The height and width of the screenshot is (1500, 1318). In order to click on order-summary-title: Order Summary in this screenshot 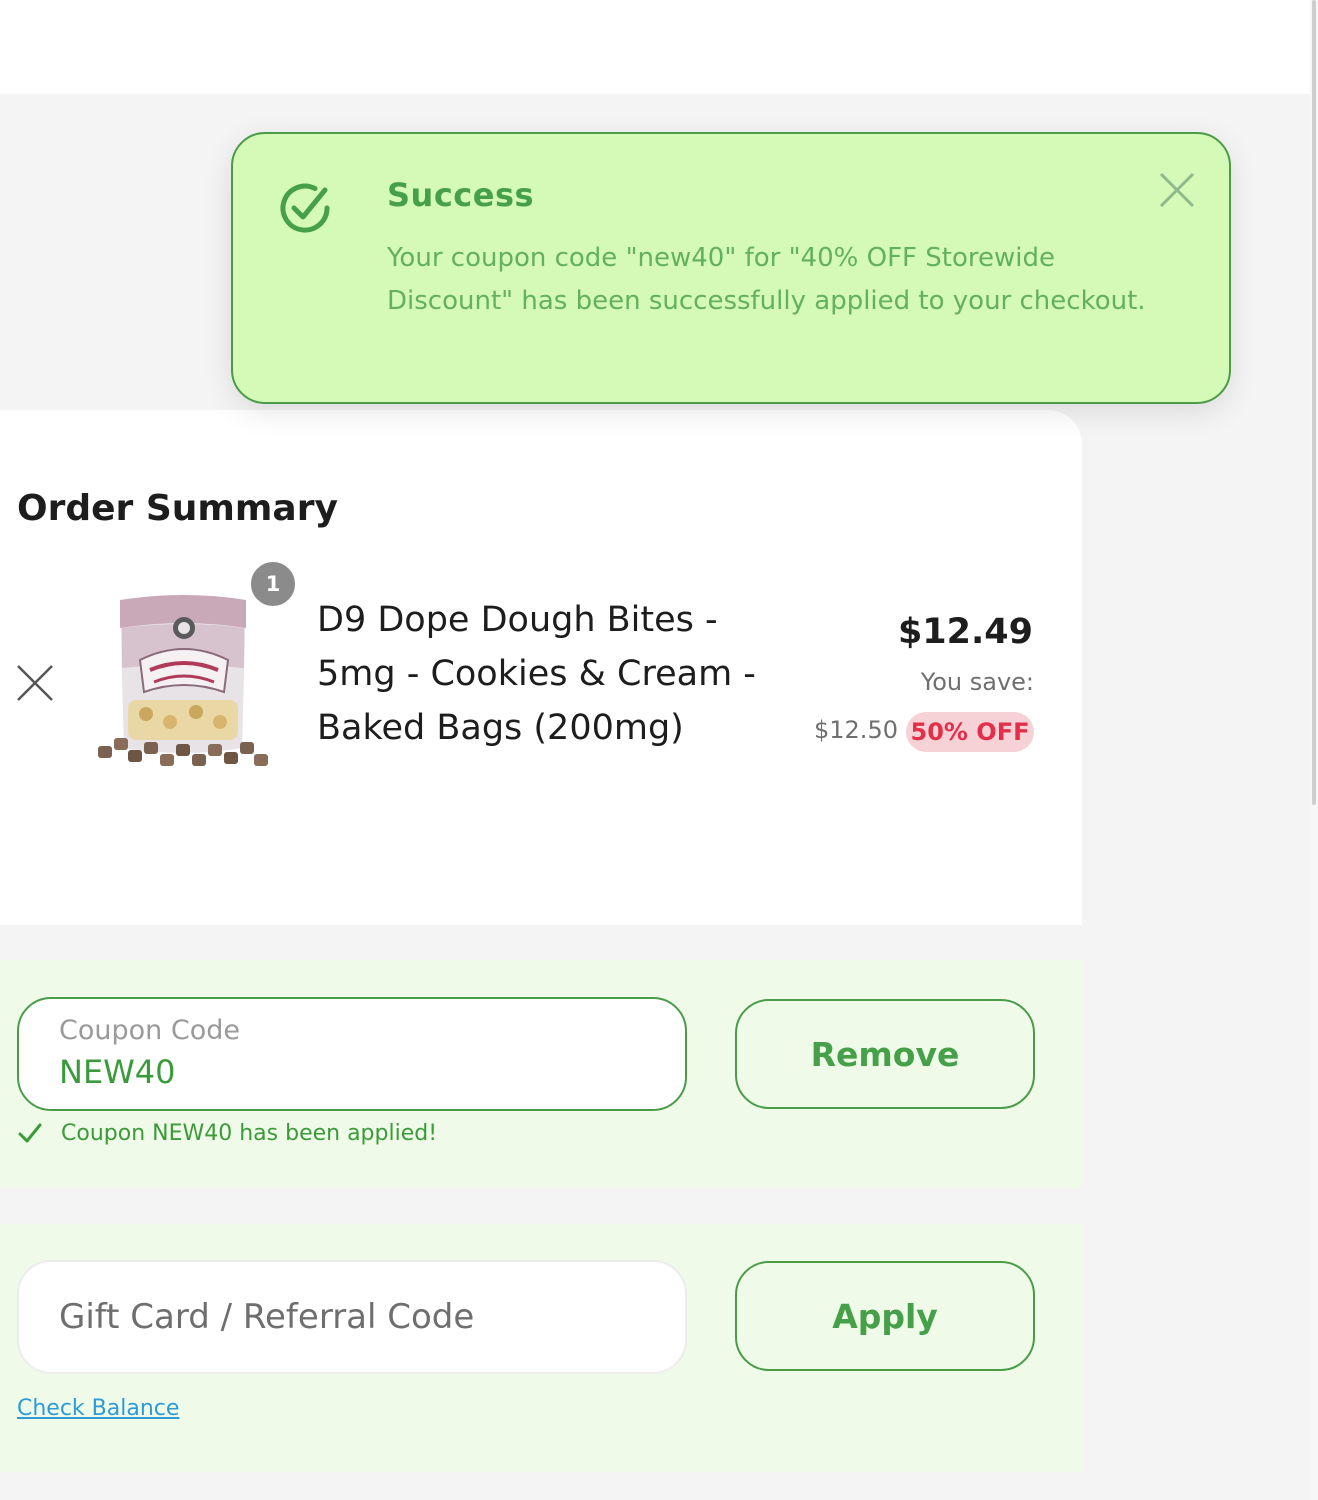, I will do `click(177, 508)`.